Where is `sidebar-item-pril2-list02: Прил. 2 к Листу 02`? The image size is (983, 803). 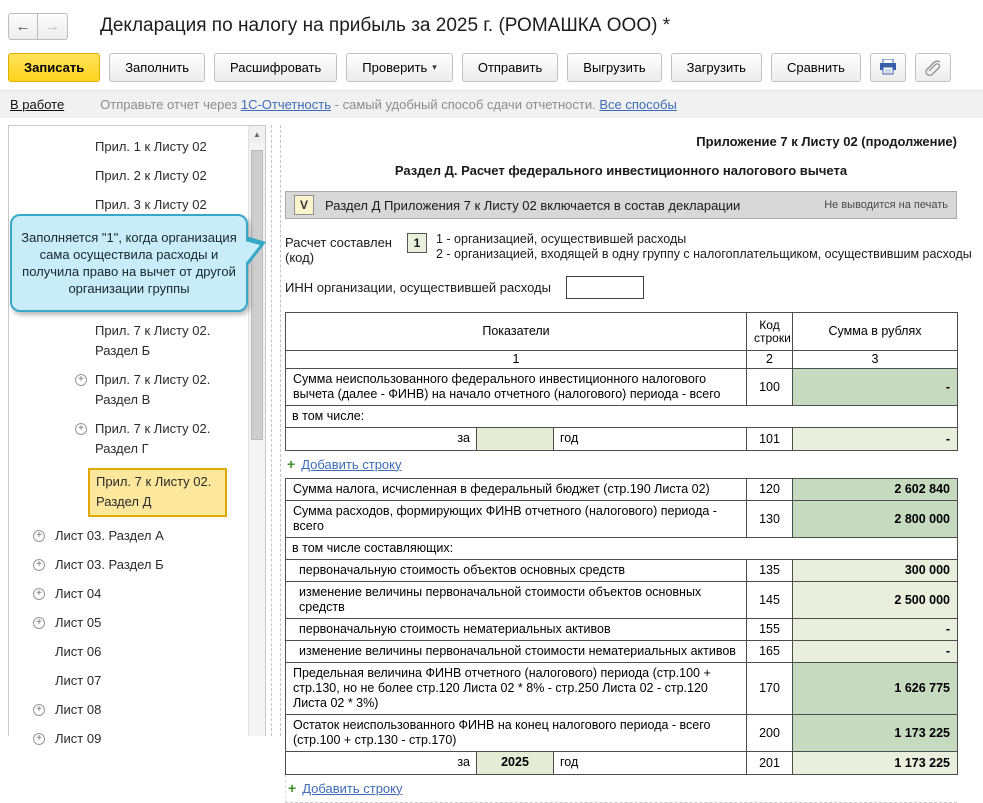 sidebar-item-pril2-list02: Прил. 2 к Листу 02 is located at coordinates (137, 176).